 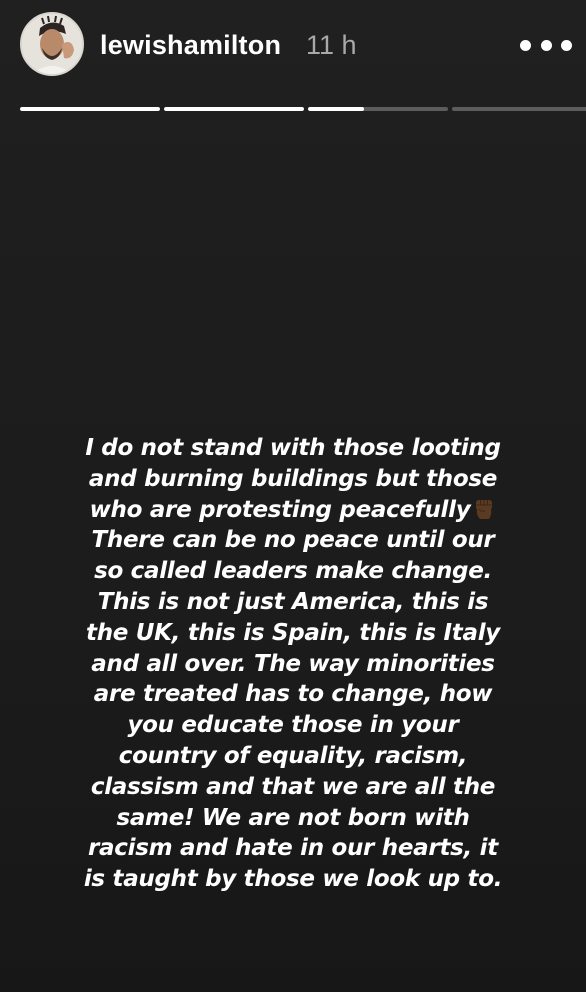 What do you see at coordinates (293, 448) in the screenshot?
I see `story-line: I do not stand with those looting` at bounding box center [293, 448].